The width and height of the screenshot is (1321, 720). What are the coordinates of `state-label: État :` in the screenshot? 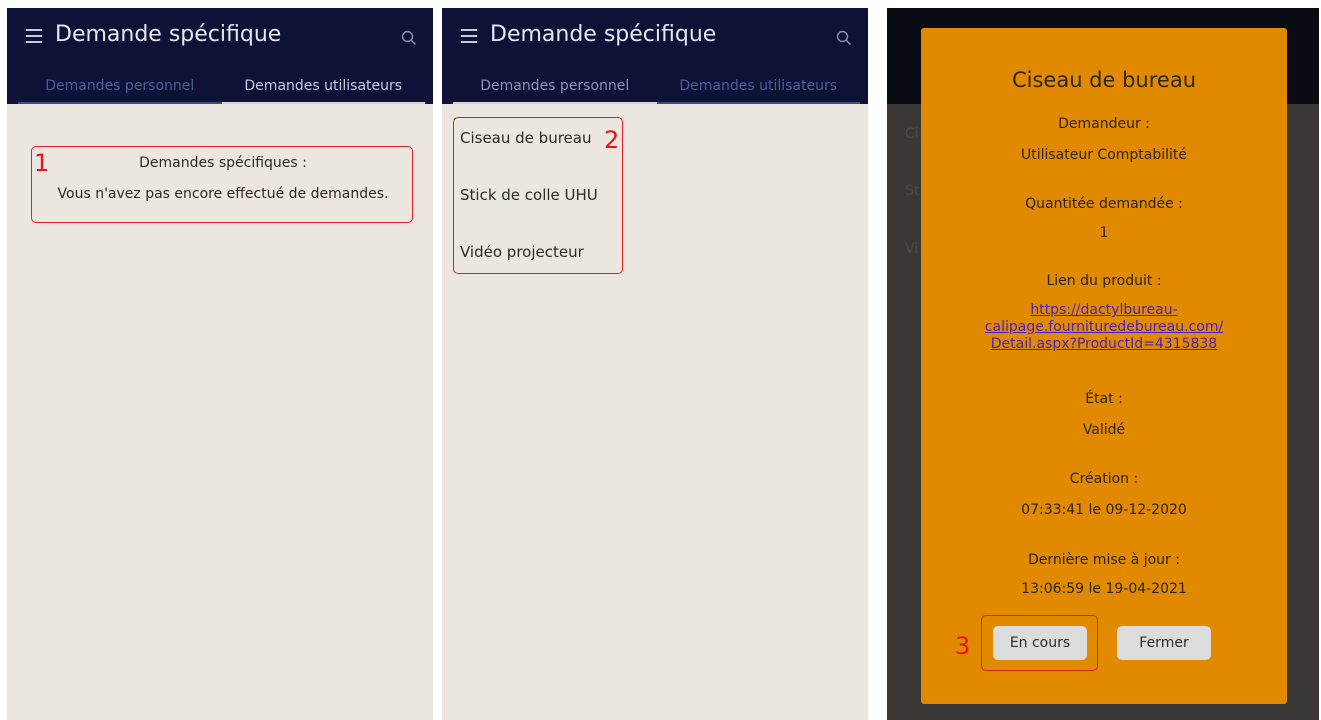 It's located at (1104, 399).